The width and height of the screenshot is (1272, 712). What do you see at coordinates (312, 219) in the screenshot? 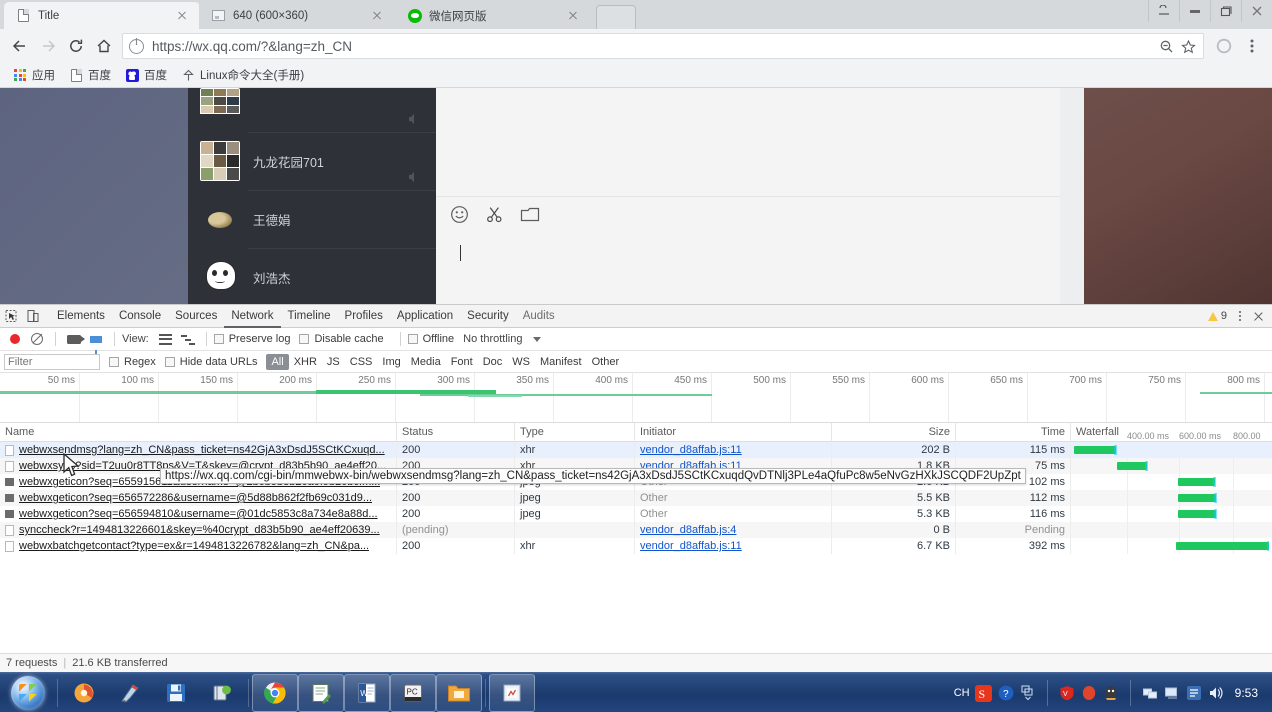
I see `list-item: 王德娟` at bounding box center [312, 219].